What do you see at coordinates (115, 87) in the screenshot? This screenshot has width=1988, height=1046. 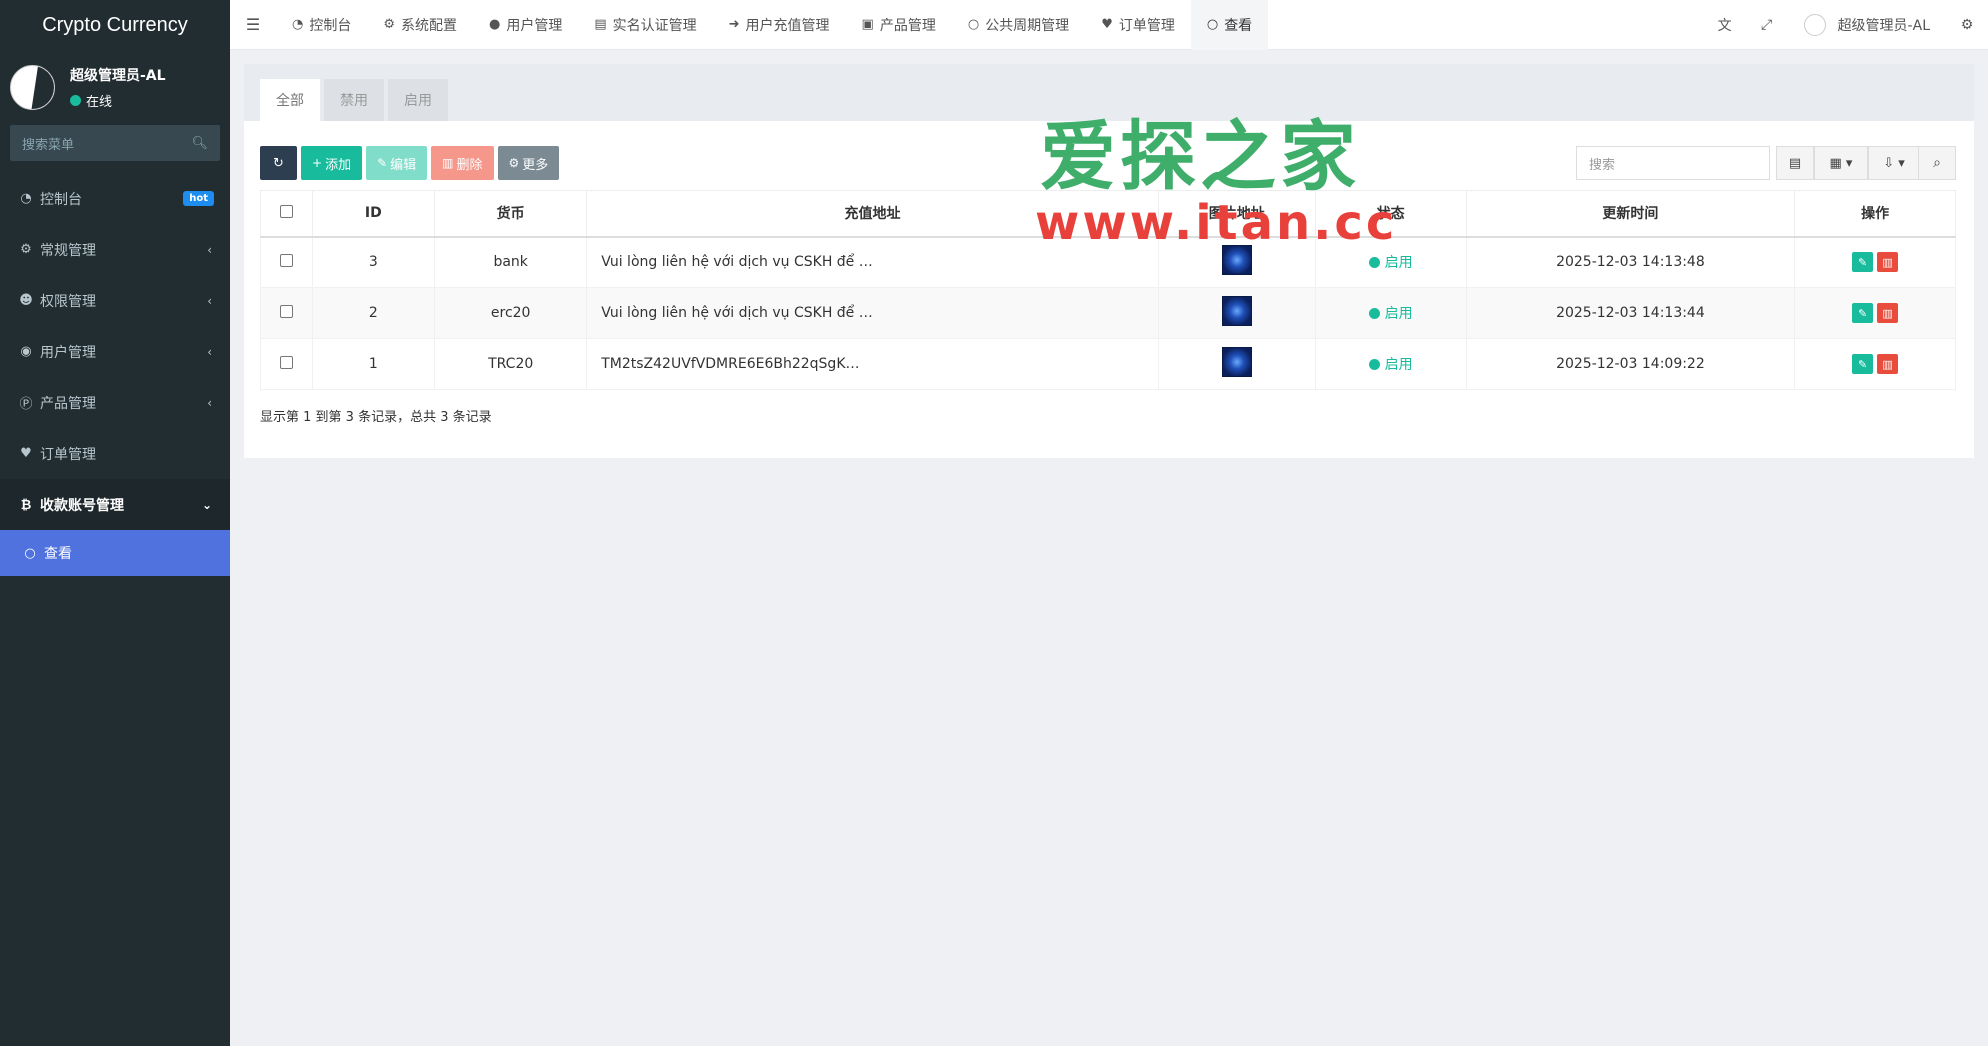 I see `user-panel: 超级管理员-AL 在线` at bounding box center [115, 87].